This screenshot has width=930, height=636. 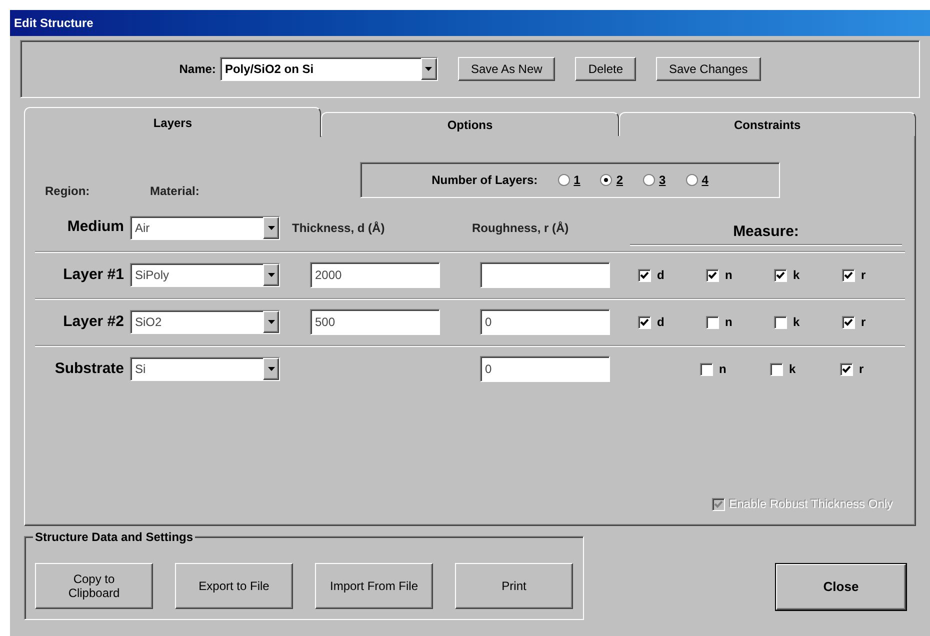 I want to click on button: Save Changes, so click(x=708, y=69).